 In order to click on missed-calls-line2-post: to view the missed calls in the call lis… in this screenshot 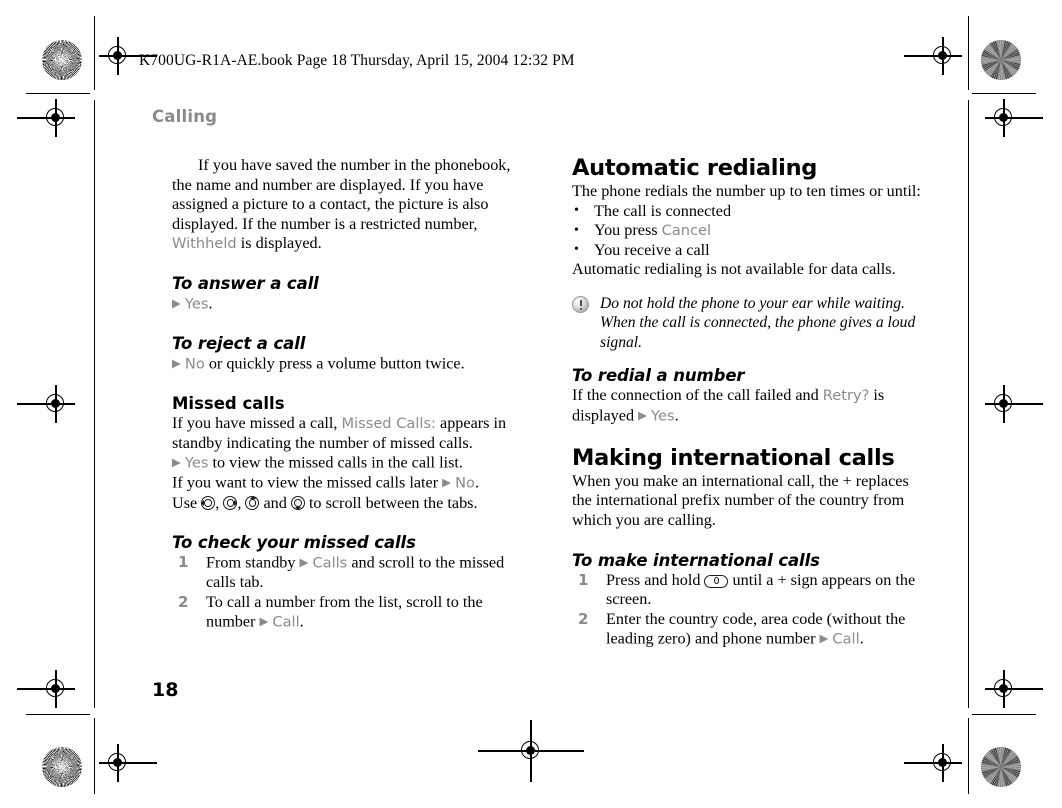, I will do `click(335, 462)`.